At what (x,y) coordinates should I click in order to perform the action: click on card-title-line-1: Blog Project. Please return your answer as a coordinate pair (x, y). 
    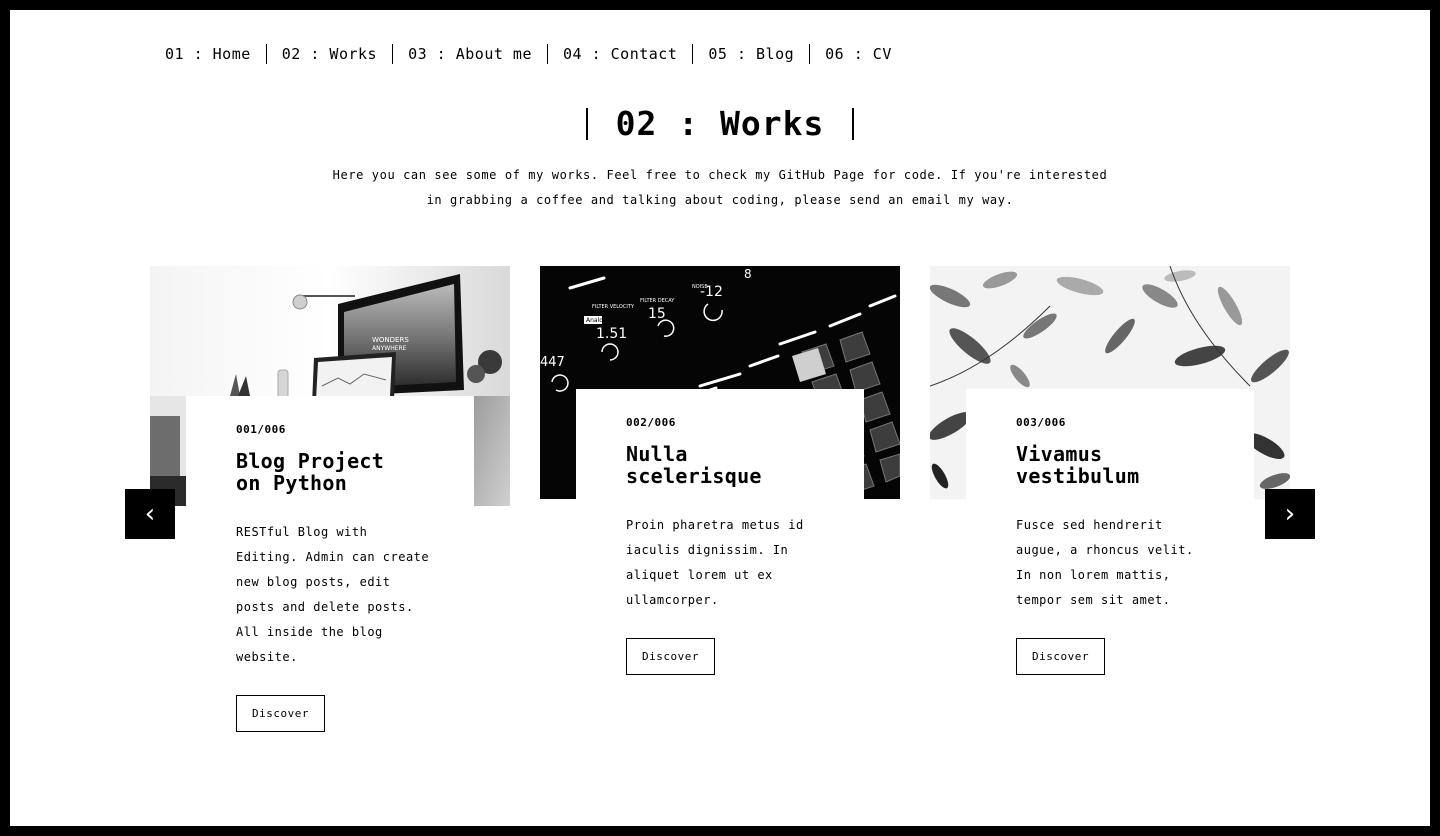
    Looking at the image, I should click on (310, 461).